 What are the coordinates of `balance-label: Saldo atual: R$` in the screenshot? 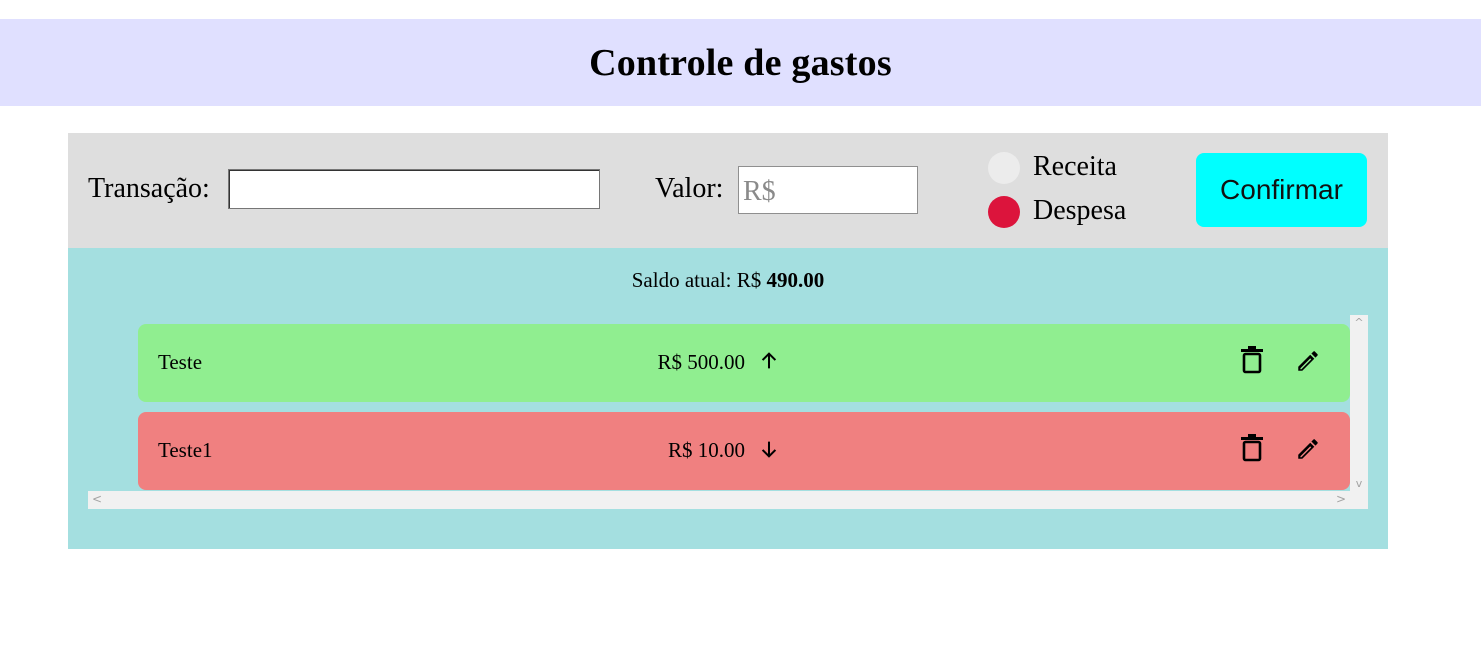 It's located at (696, 280).